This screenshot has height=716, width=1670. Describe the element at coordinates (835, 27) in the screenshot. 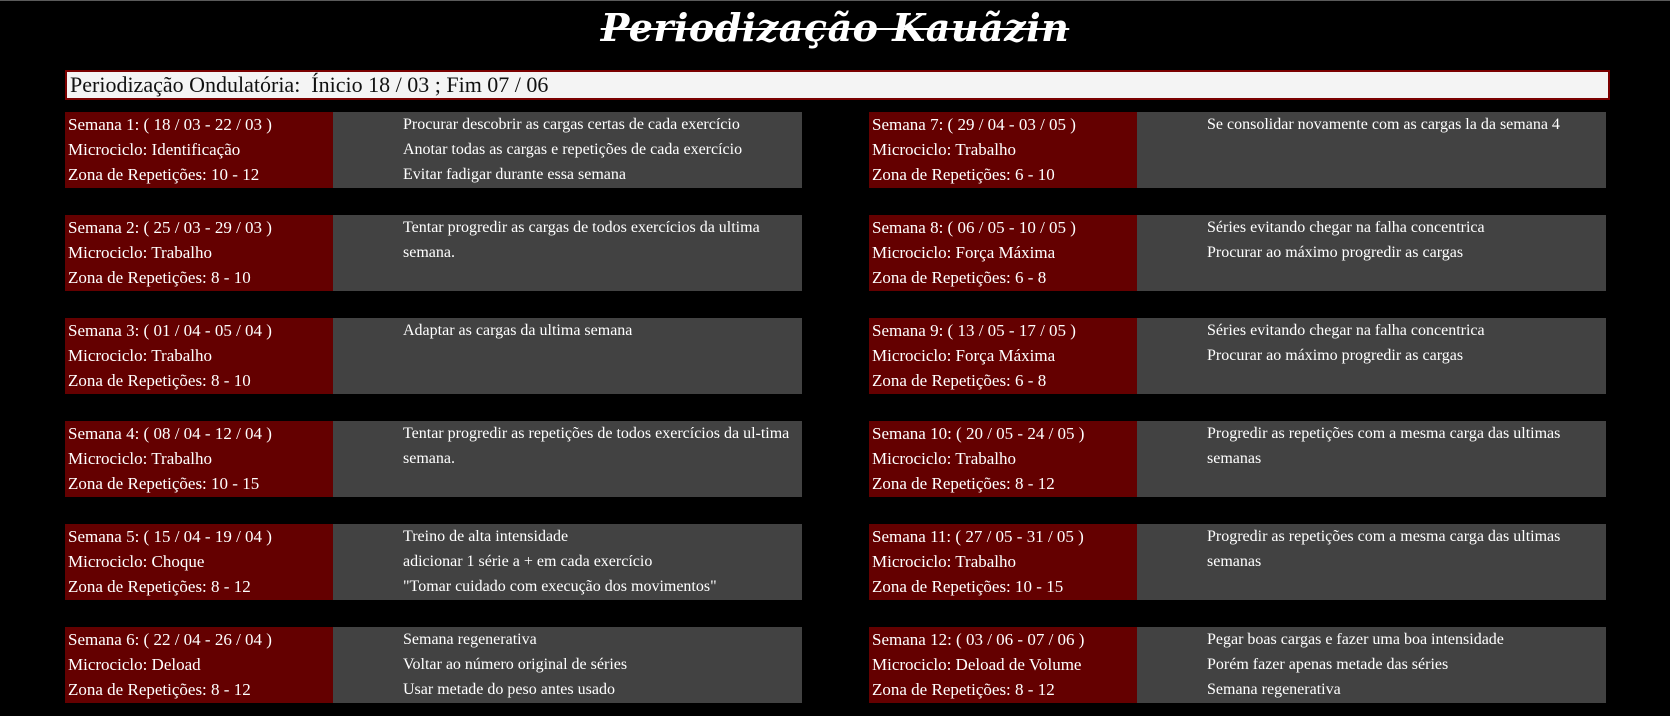

I see `page-title: Periodização Kauãzin` at that location.